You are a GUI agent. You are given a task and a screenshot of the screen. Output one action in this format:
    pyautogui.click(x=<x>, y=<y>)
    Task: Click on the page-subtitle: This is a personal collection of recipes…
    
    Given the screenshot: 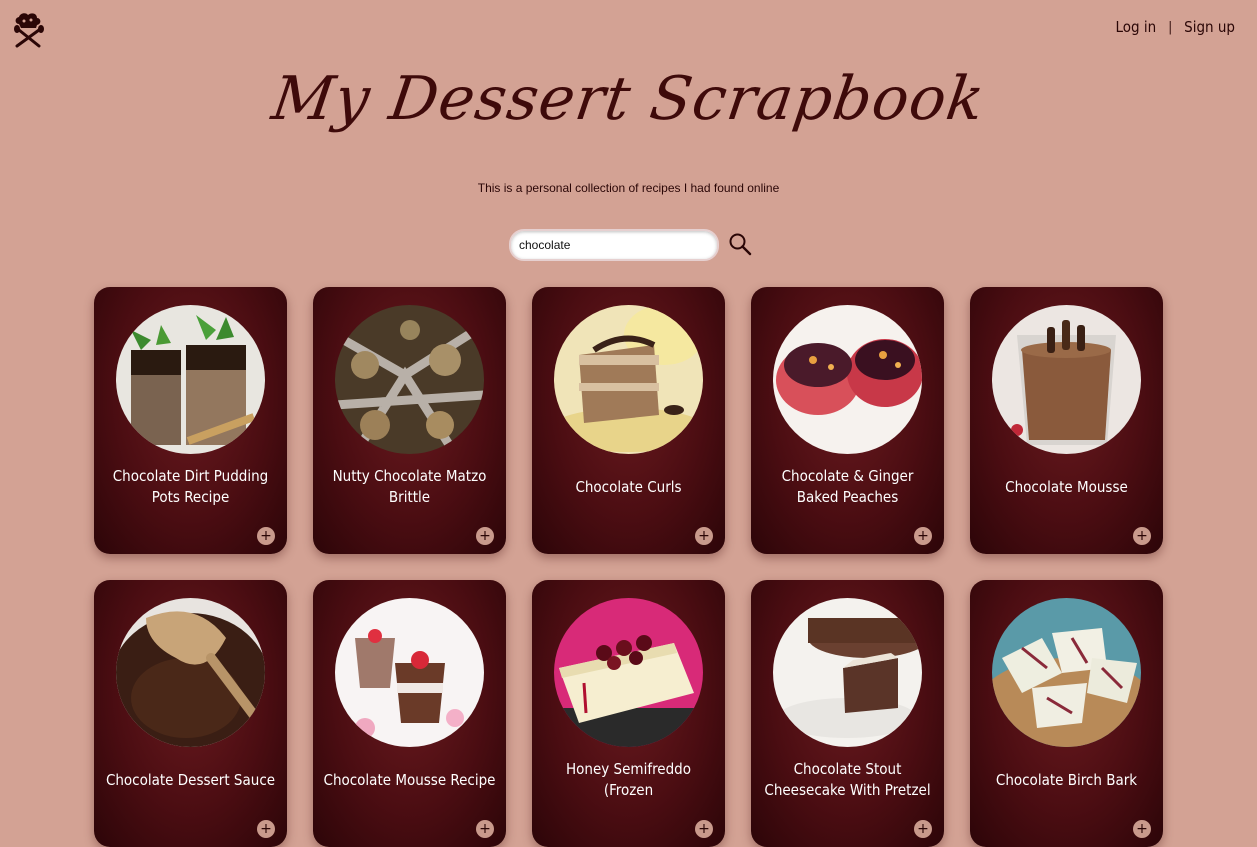 What is the action you would take?
    pyautogui.click(x=628, y=188)
    